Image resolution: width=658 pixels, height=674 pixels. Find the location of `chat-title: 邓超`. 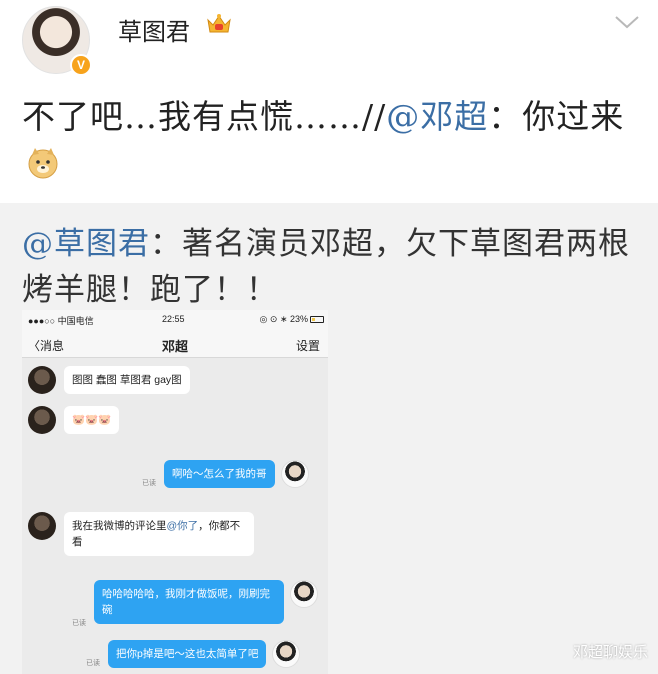

chat-title: 邓超 is located at coordinates (174, 346).